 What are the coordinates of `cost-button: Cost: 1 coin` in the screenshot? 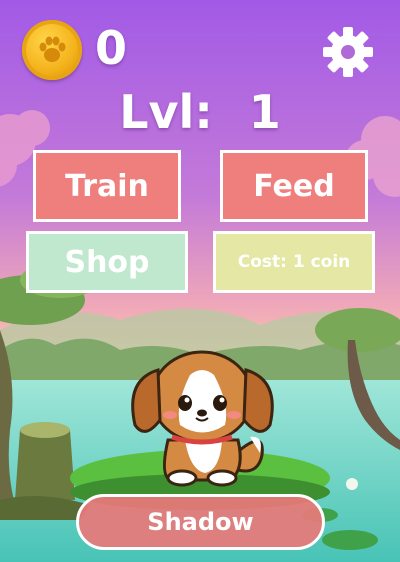 It's located at (294, 262).